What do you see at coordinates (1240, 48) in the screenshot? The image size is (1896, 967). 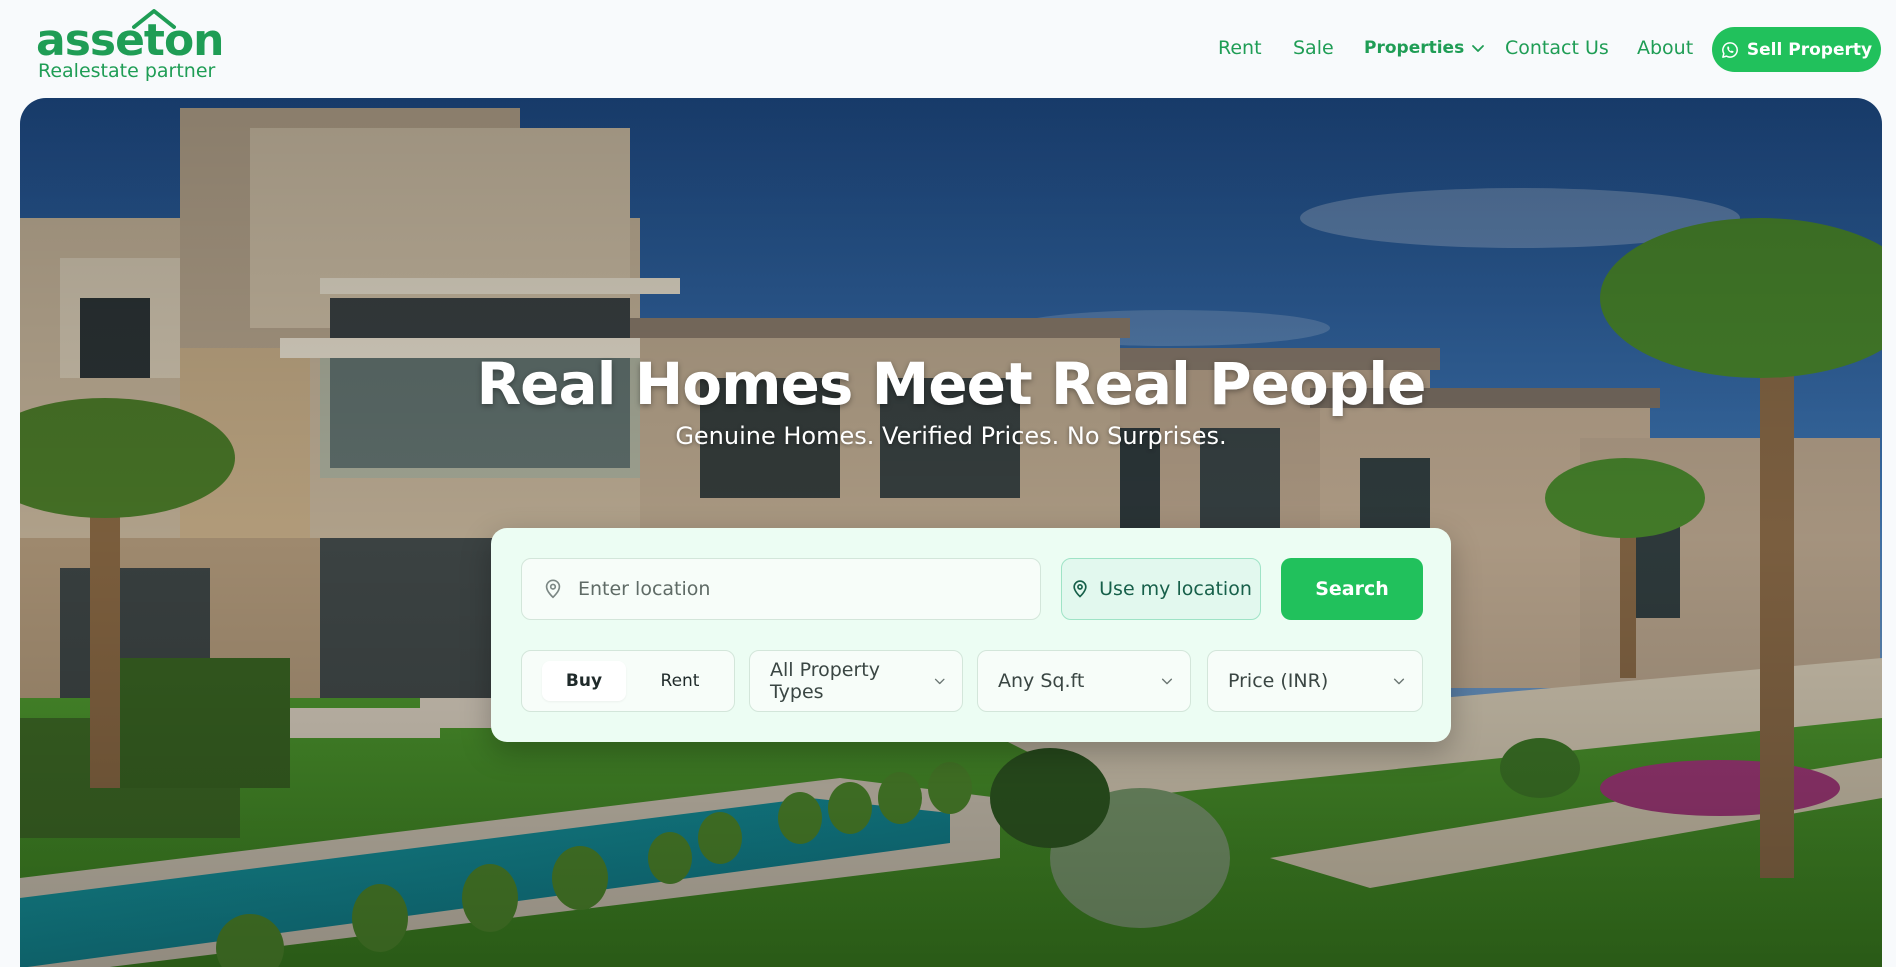 I see `nav-rent: Rent` at bounding box center [1240, 48].